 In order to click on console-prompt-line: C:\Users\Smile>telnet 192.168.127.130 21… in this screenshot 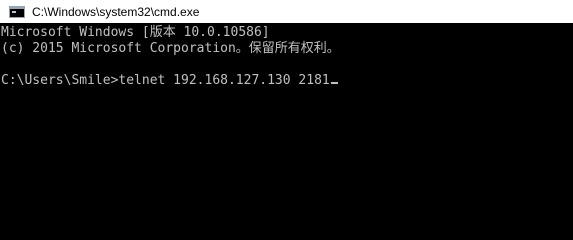, I will do `click(287, 81)`.